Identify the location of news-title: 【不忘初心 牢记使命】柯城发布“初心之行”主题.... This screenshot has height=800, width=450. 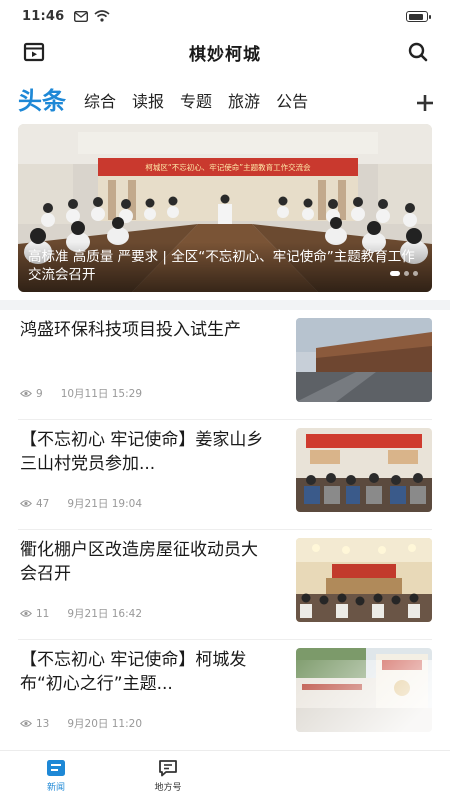
(133, 672).